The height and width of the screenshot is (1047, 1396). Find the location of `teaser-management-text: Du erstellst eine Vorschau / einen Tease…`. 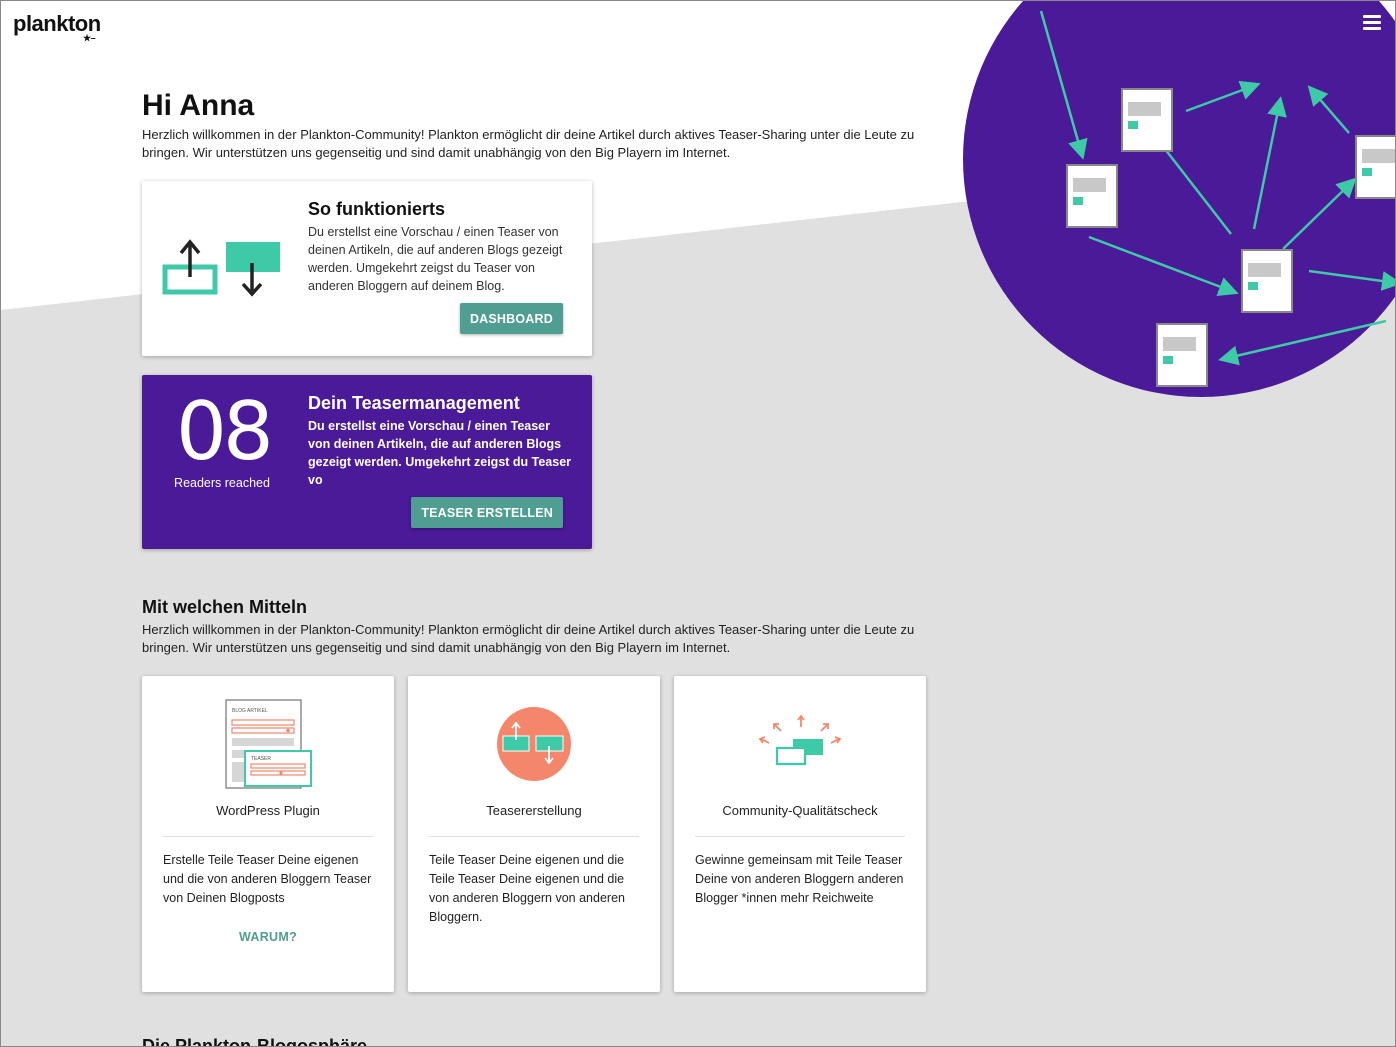

teaser-management-text: Du erstellst eine Vorschau / einen Tease… is located at coordinates (440, 453).